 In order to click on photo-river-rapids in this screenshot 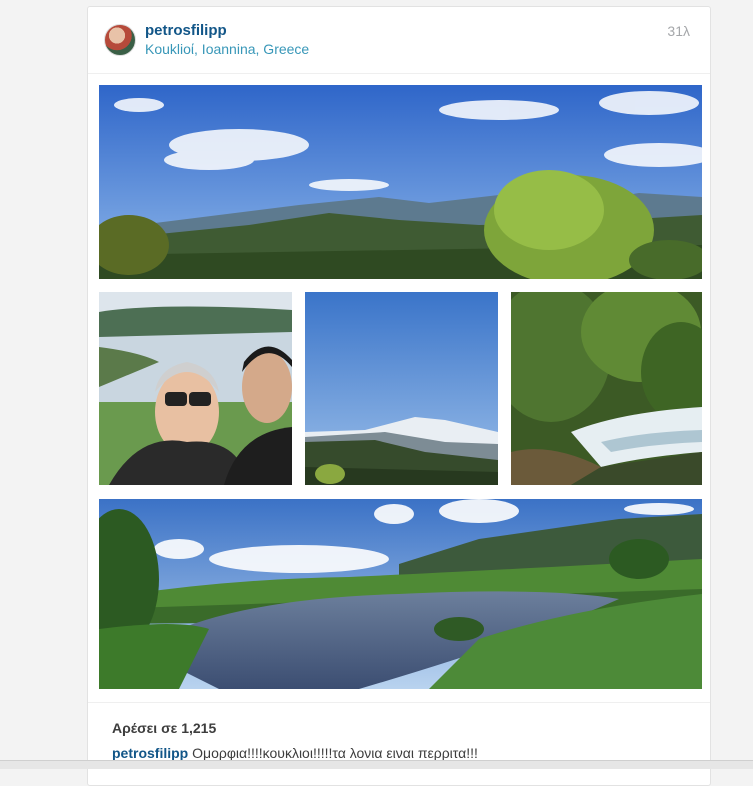, I will do `click(606, 388)`.